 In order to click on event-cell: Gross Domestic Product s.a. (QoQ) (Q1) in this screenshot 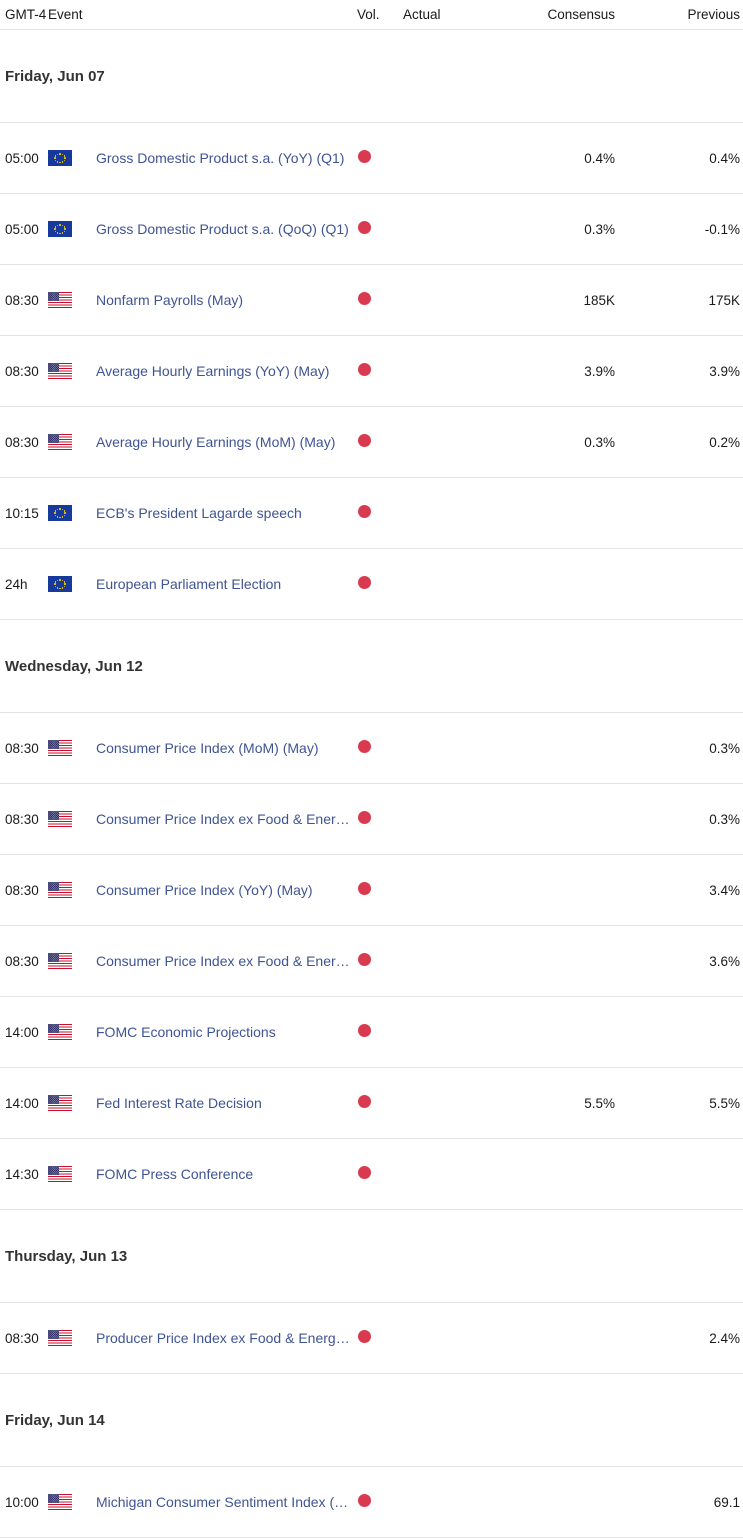, I will do `click(226, 229)`.